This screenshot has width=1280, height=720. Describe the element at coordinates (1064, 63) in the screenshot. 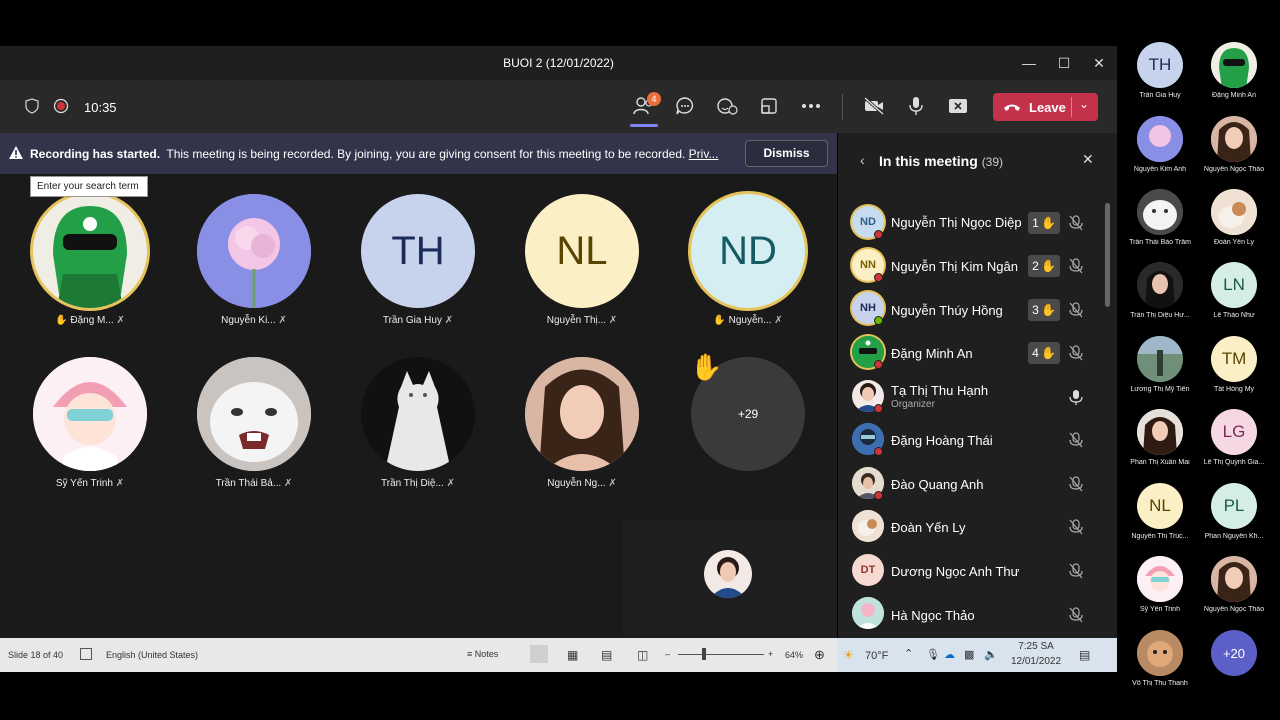

I see `maximize-icon: ☐` at that location.